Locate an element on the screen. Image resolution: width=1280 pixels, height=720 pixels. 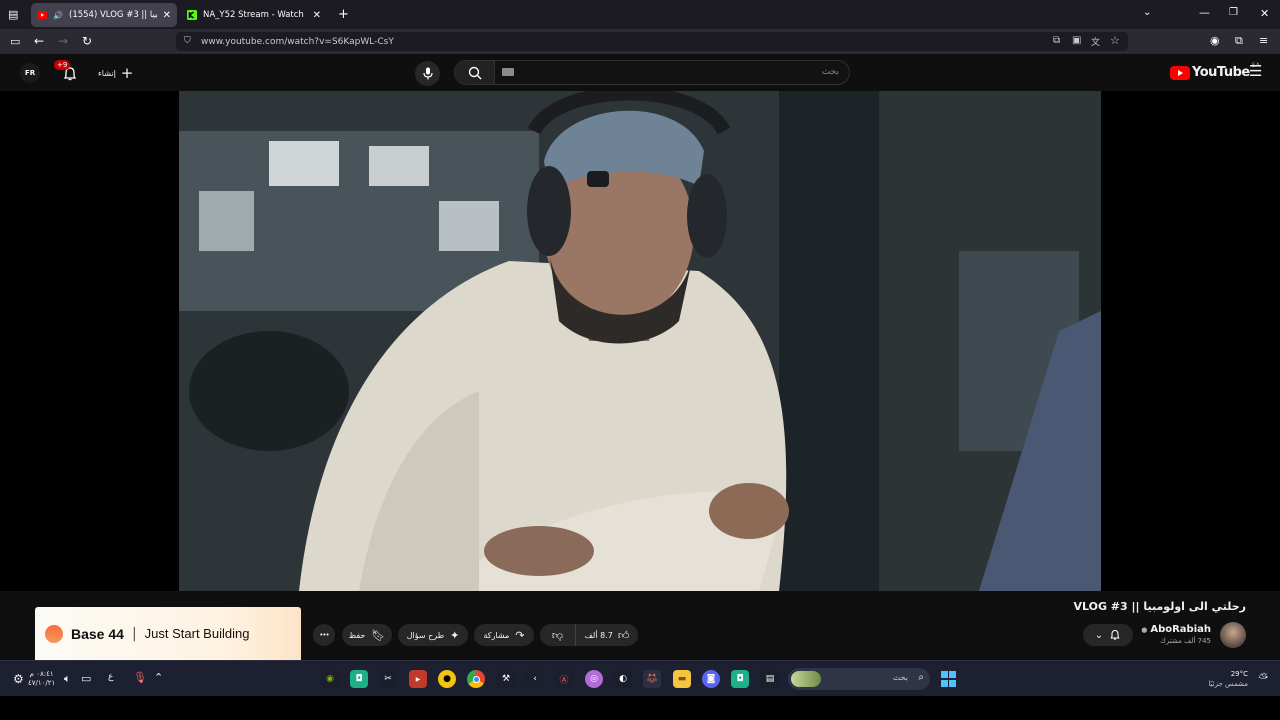
ad-tagline: Just Start Building is located at coordinates (197, 633).